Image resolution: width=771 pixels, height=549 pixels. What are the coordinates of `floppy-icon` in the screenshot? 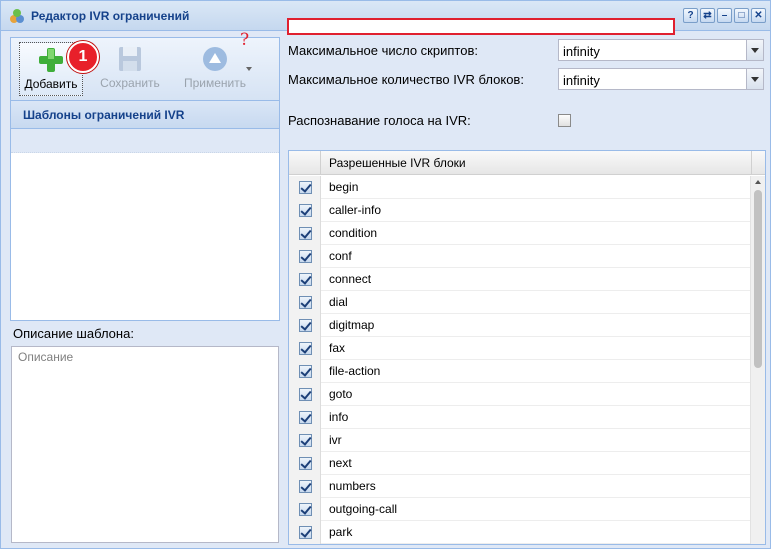 It's located at (130, 59).